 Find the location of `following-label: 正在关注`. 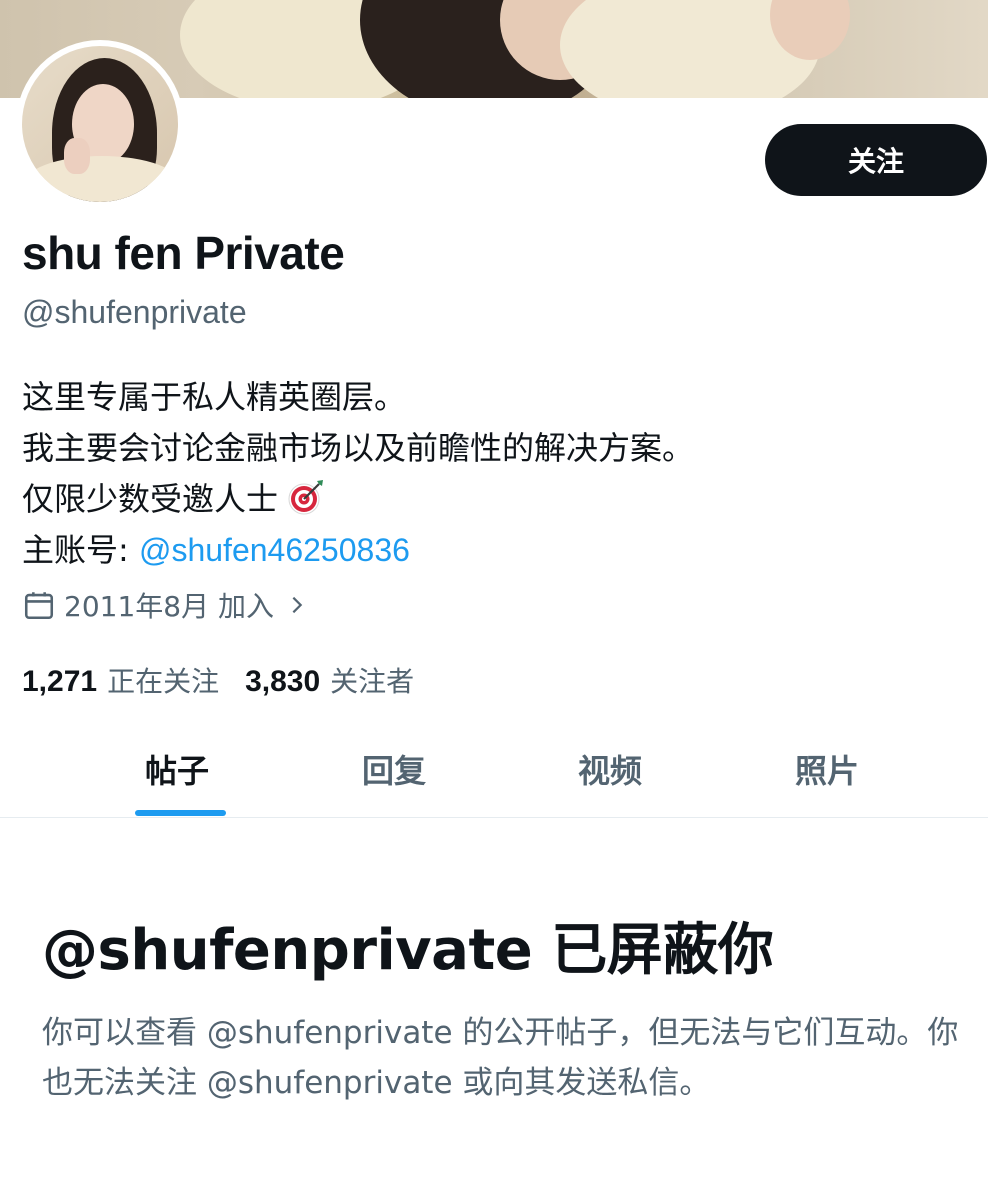

following-label: 正在关注 is located at coordinates (163, 681).